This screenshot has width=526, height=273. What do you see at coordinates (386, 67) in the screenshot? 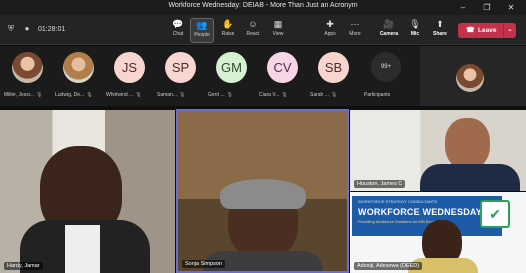
I see `participants-overflow-button: 99+` at bounding box center [386, 67].